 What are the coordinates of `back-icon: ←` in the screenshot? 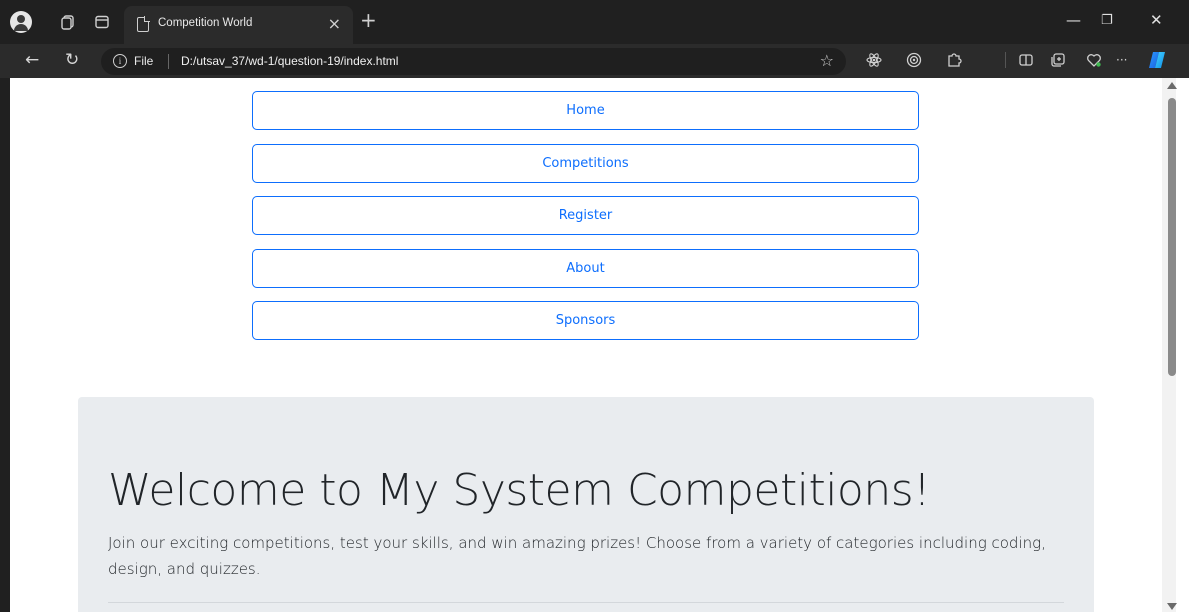 It's located at (32, 60).